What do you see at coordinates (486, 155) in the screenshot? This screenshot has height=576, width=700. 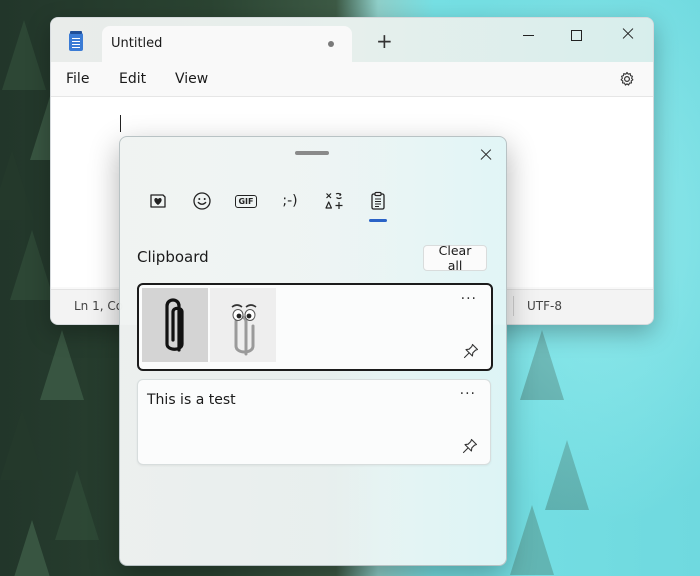 I see `flyout-close-button` at bounding box center [486, 155].